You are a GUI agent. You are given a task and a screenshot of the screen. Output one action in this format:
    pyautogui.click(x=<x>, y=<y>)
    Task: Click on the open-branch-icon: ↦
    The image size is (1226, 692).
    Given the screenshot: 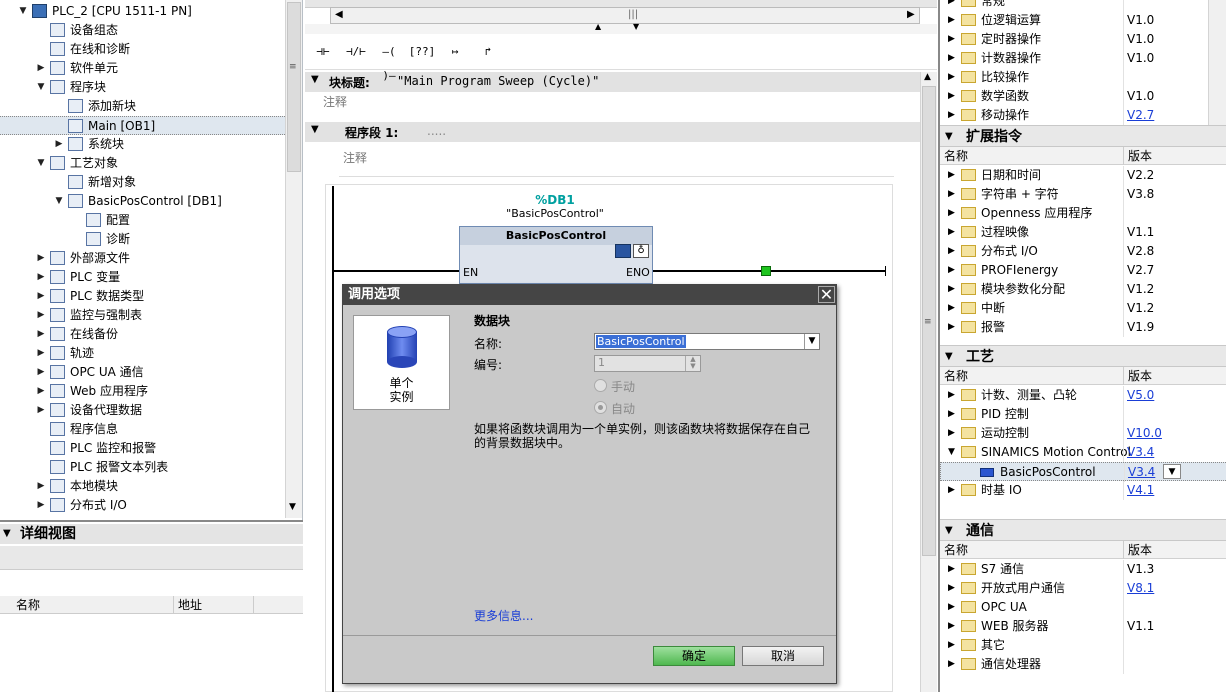 What is the action you would take?
    pyautogui.click(x=455, y=52)
    